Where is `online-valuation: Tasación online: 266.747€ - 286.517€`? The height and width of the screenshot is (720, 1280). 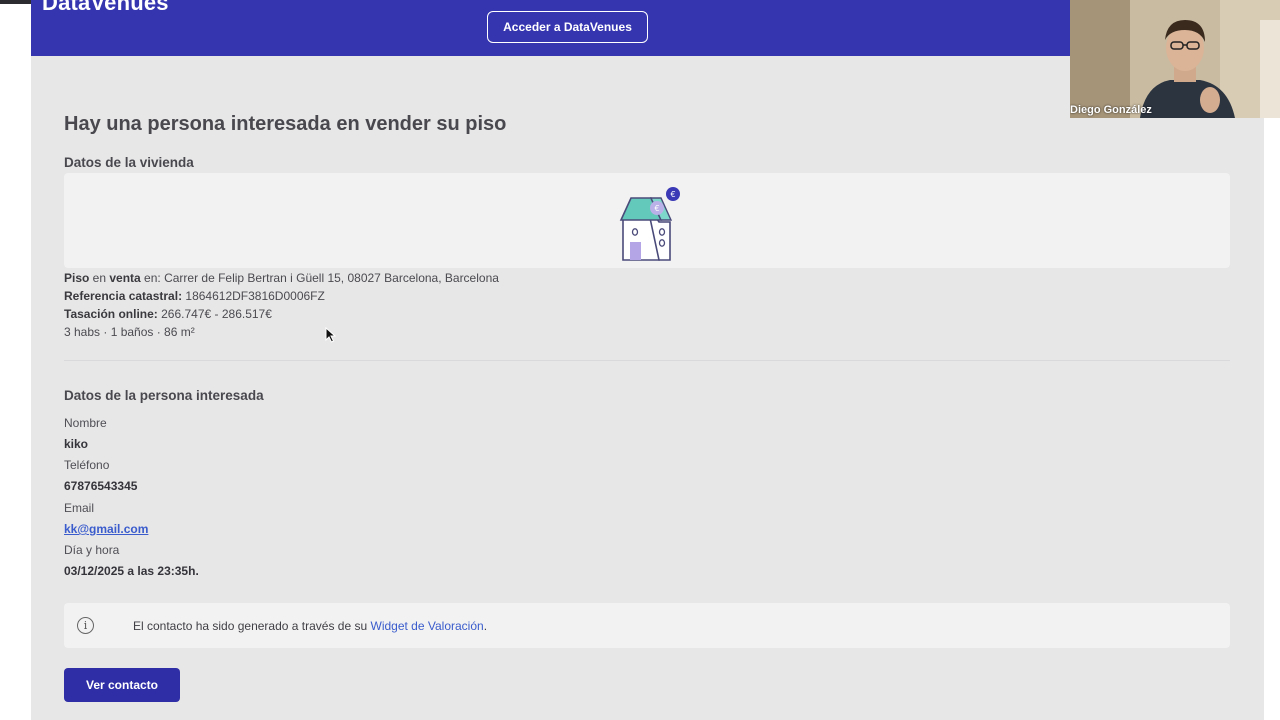 online-valuation: Tasación online: 266.747€ - 286.517€ is located at coordinates (168, 314).